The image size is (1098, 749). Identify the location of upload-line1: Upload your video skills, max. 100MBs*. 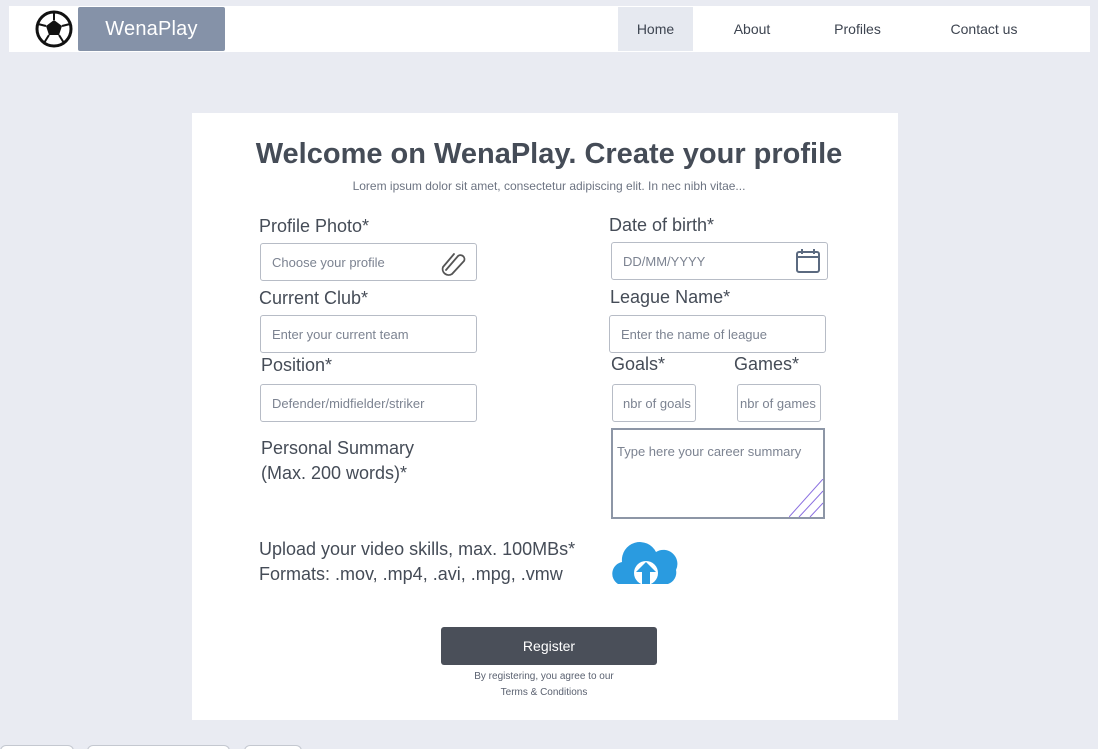
(417, 549).